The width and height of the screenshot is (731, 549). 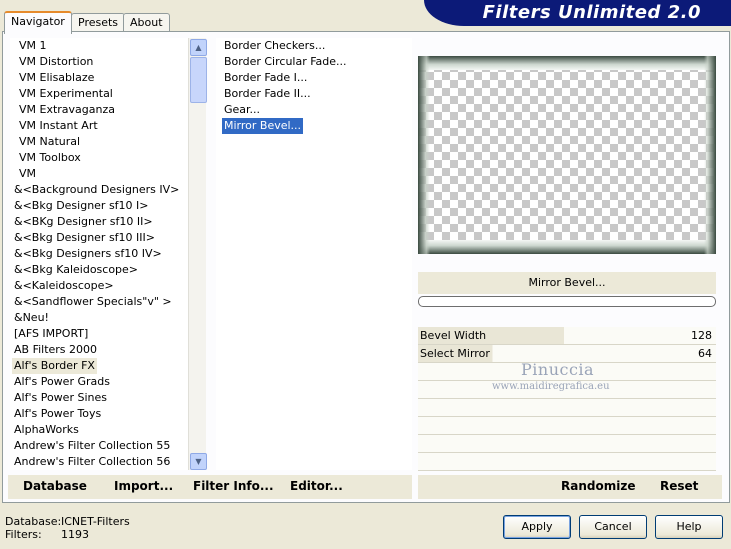 I want to click on watermark-name: Pinuccia, so click(x=558, y=369).